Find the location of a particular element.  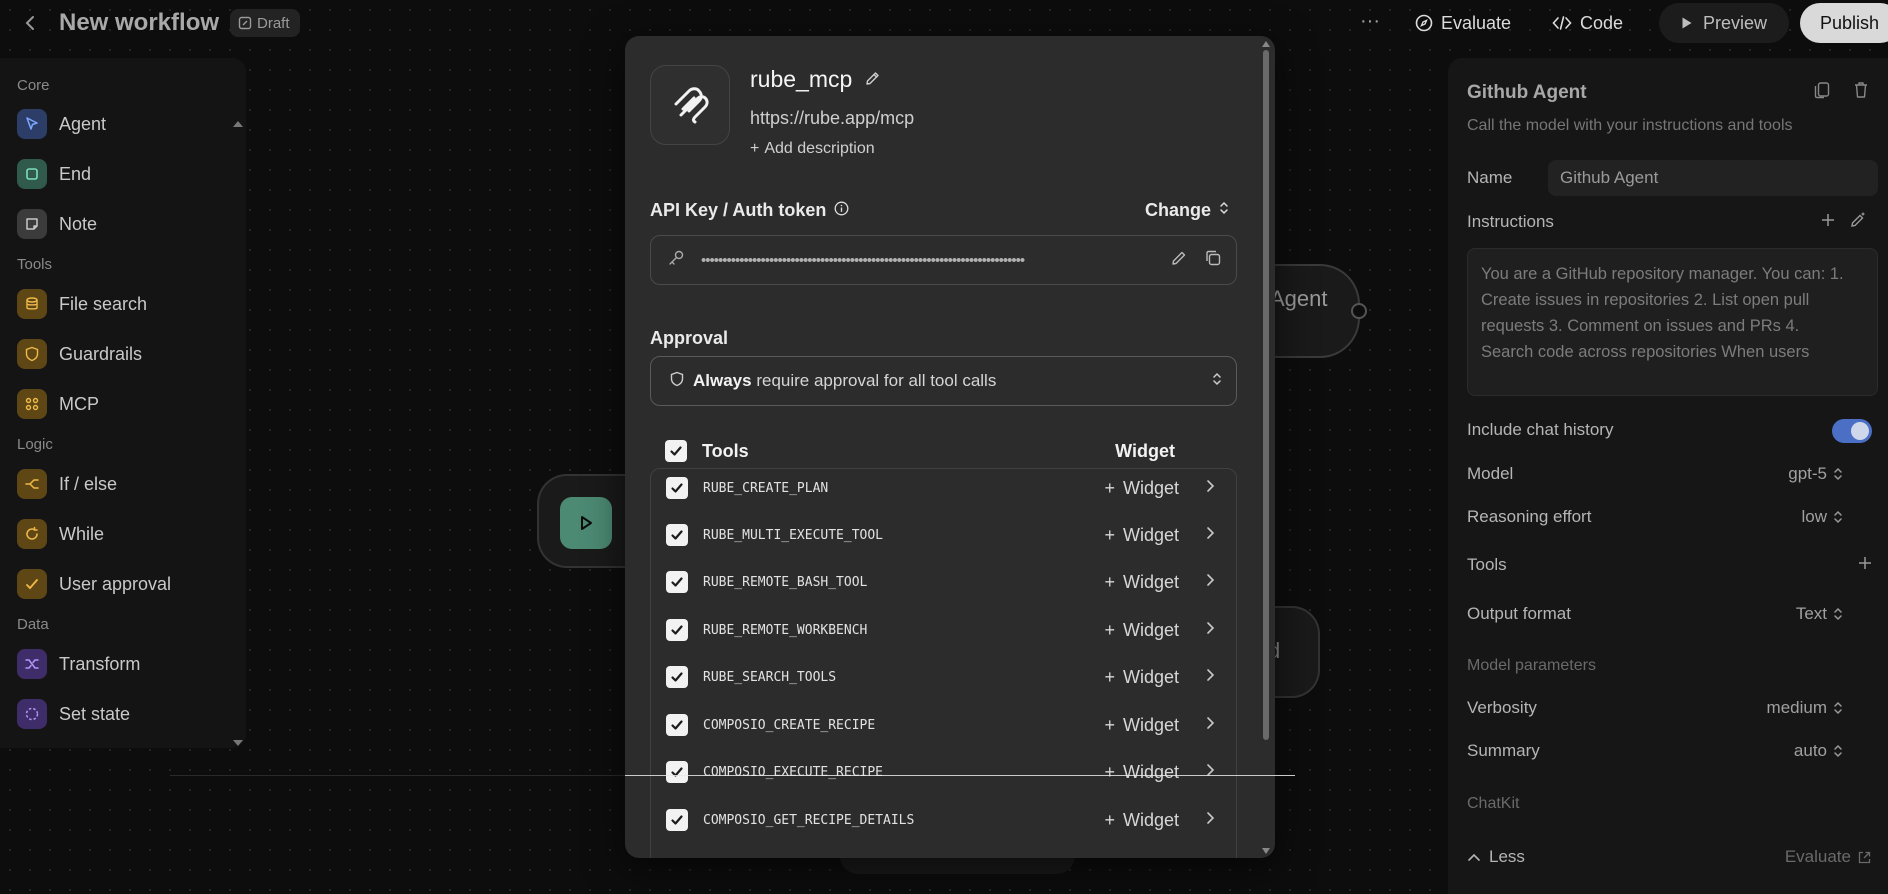

more-options-button: ··· is located at coordinates (1370, 23).